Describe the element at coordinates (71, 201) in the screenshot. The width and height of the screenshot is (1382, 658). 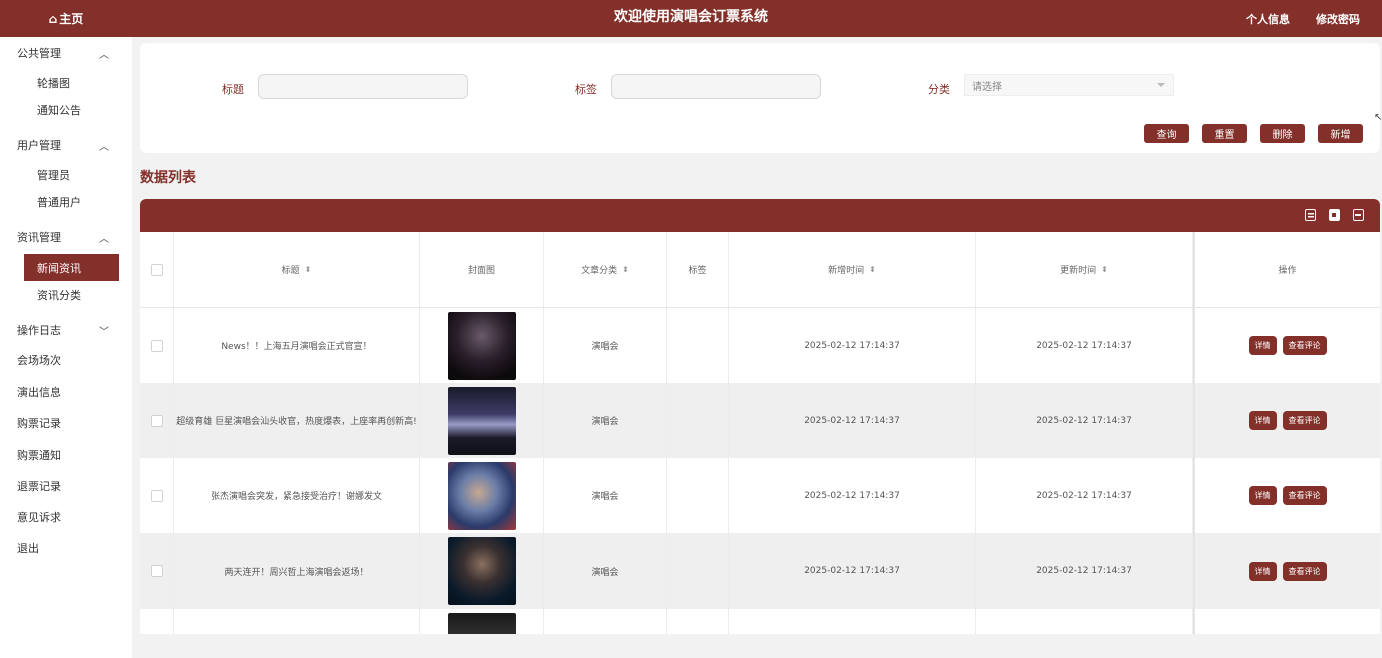
I see `sidebar-item-normal-user: 普通用户` at that location.